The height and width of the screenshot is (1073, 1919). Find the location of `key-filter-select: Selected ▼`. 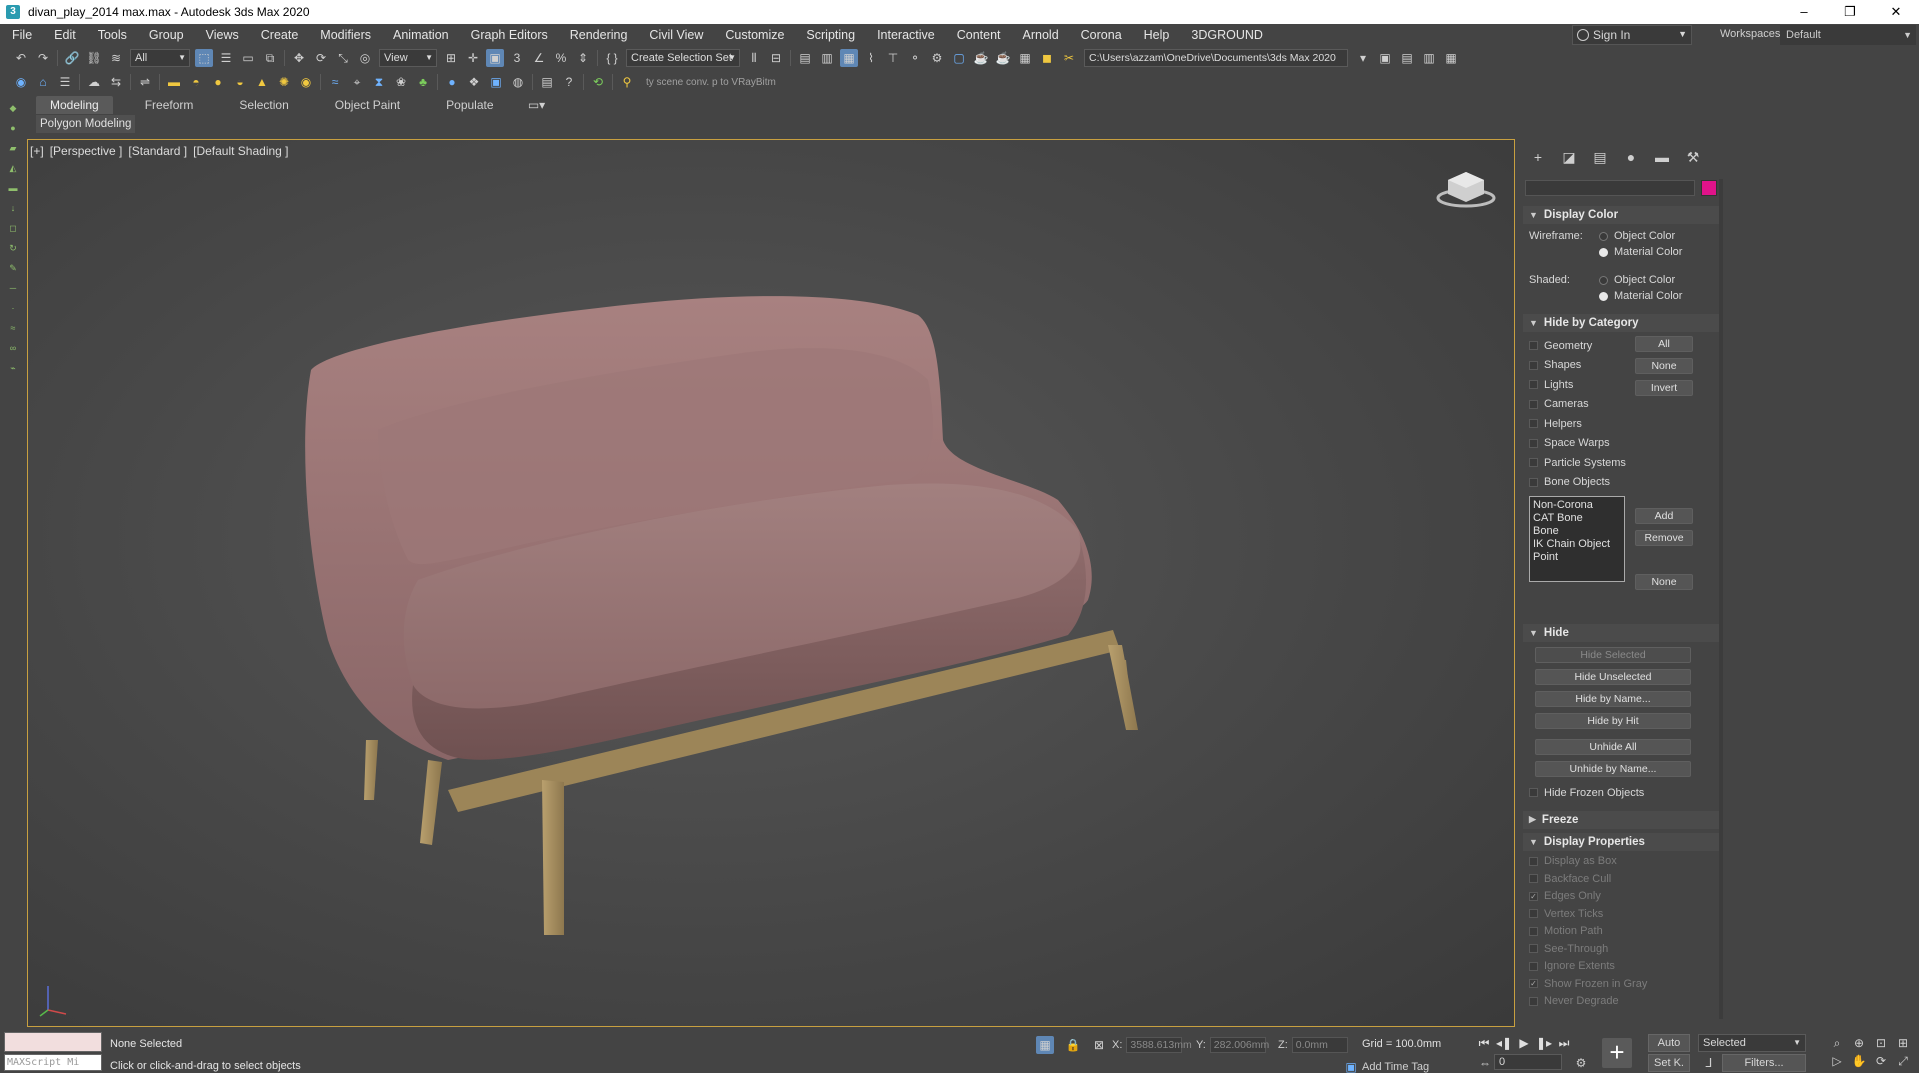

key-filter-select: Selected ▼ is located at coordinates (1752, 1043).